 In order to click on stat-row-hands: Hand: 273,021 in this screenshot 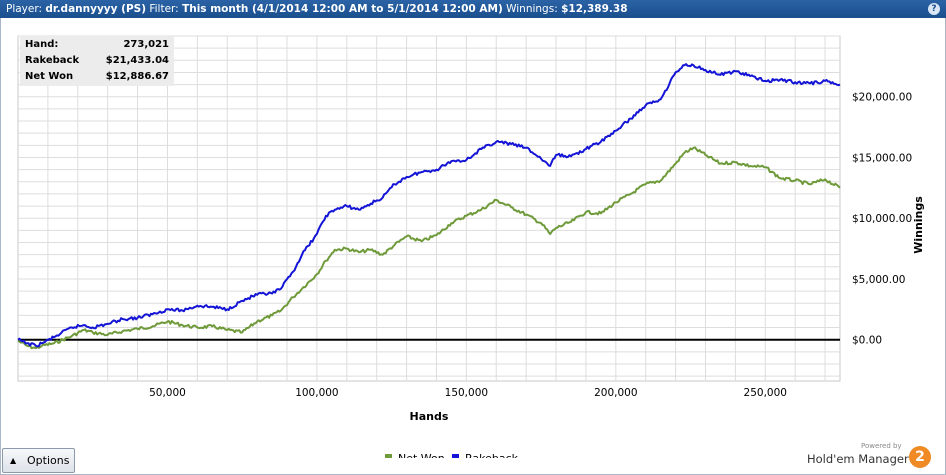, I will do `click(97, 44)`.